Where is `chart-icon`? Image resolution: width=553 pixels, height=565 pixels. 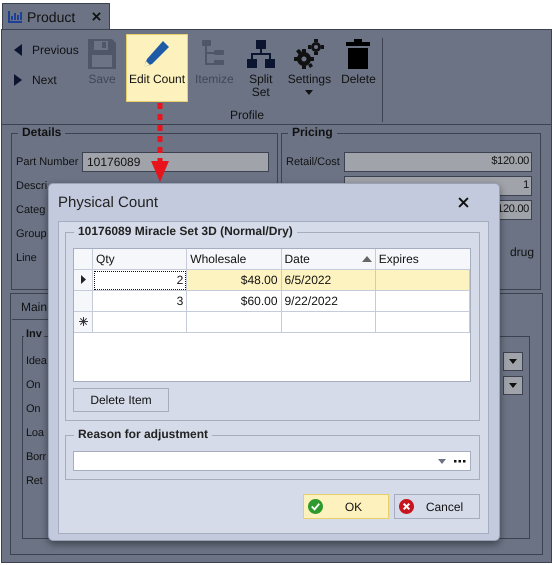 chart-icon is located at coordinates (15, 17).